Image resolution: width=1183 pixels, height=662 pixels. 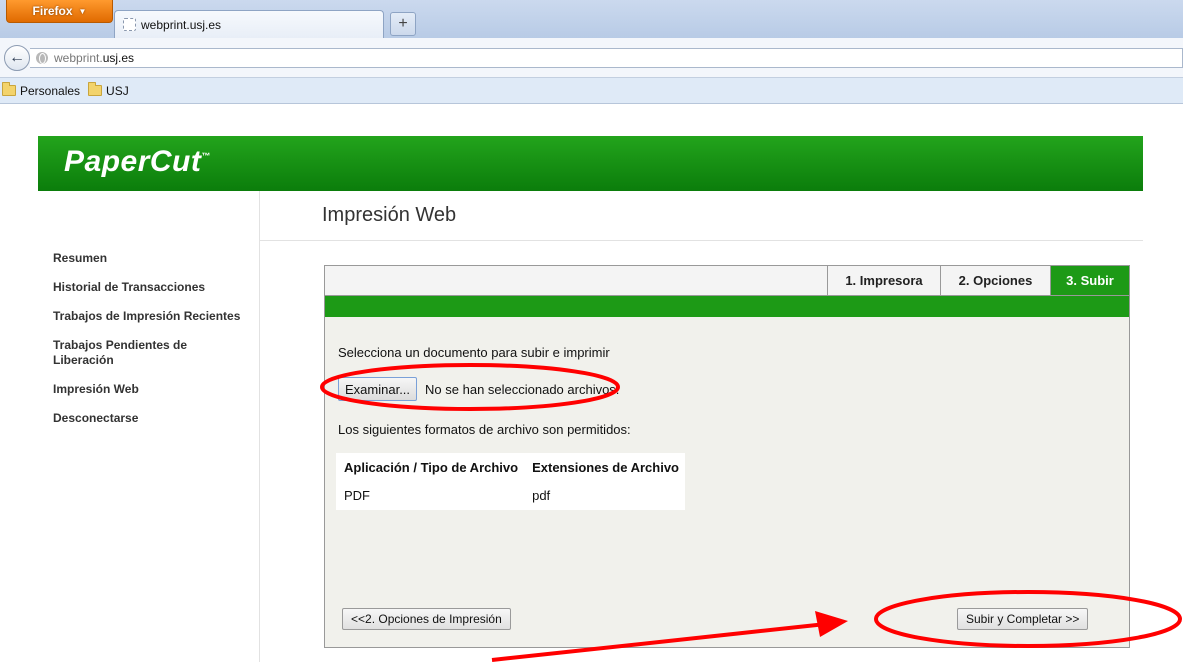 I want to click on sidebar-item-trabajos-recientes: Trabajos de Impresión Recientes, so click(x=148, y=316).